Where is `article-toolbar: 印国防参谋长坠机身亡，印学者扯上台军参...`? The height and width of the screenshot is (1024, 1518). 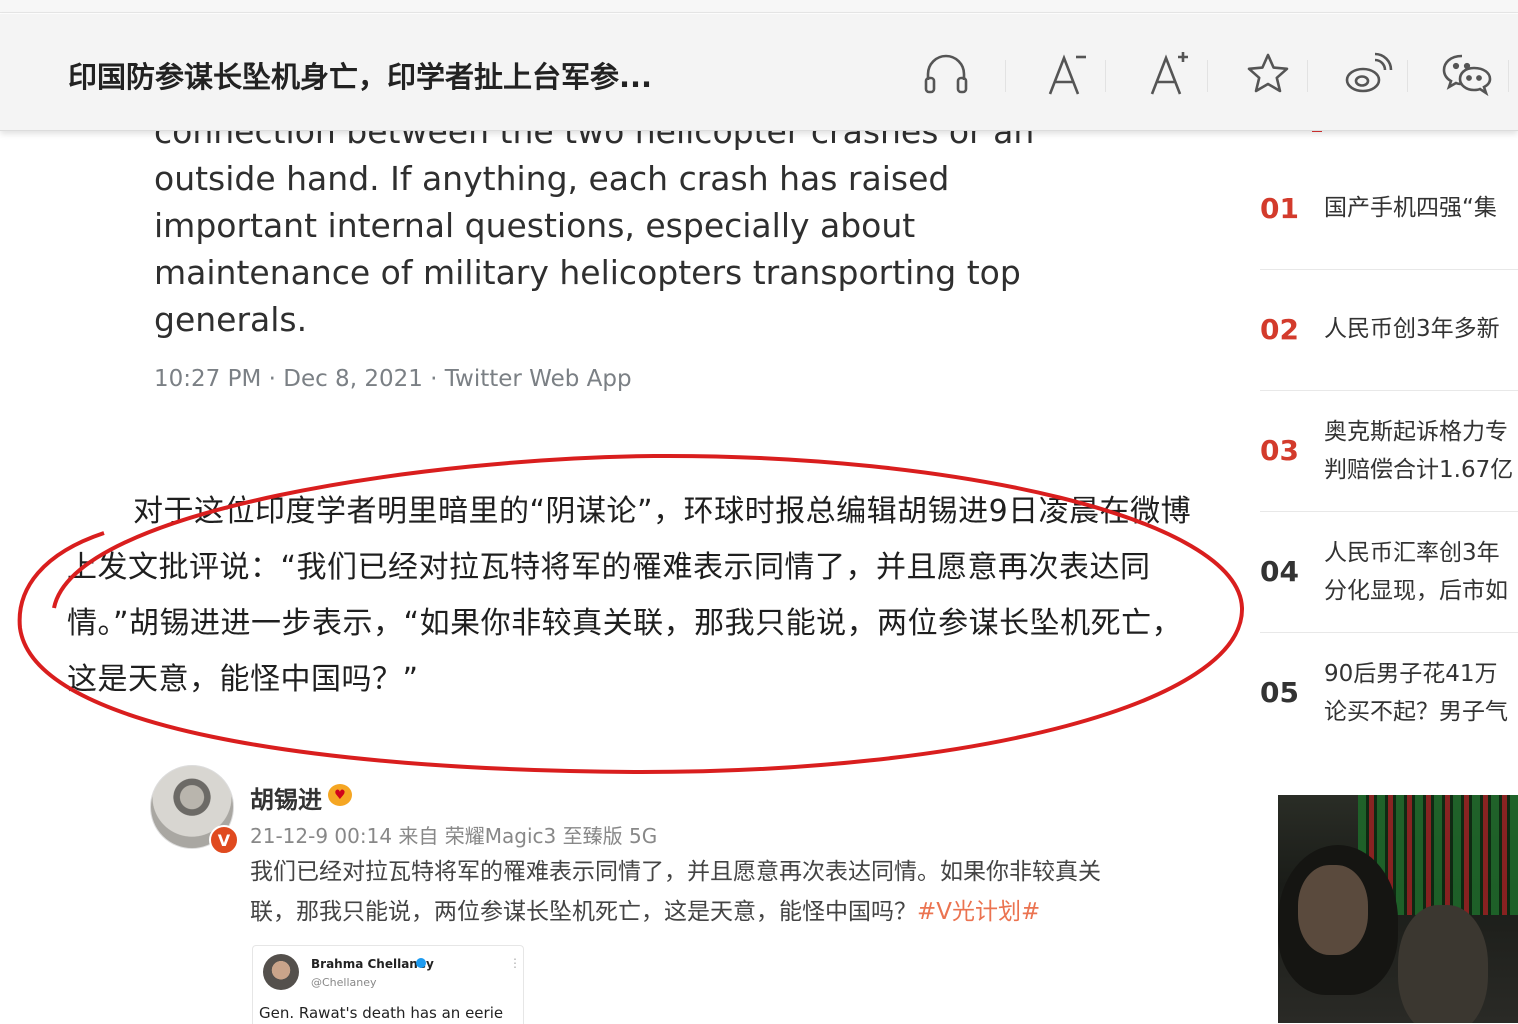 article-toolbar: 印国防参谋长坠机身亡，印学者扯上台军参... is located at coordinates (759, 72).